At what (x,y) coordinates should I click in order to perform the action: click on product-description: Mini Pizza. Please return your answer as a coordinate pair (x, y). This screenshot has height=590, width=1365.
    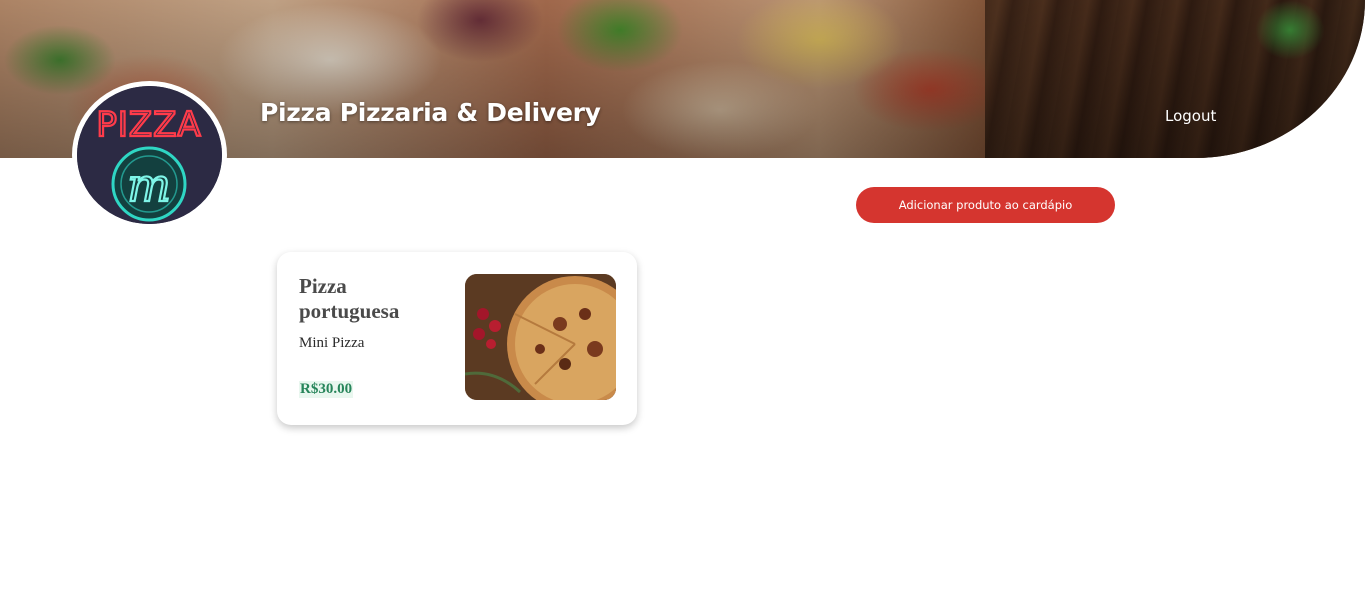
    Looking at the image, I should click on (332, 343).